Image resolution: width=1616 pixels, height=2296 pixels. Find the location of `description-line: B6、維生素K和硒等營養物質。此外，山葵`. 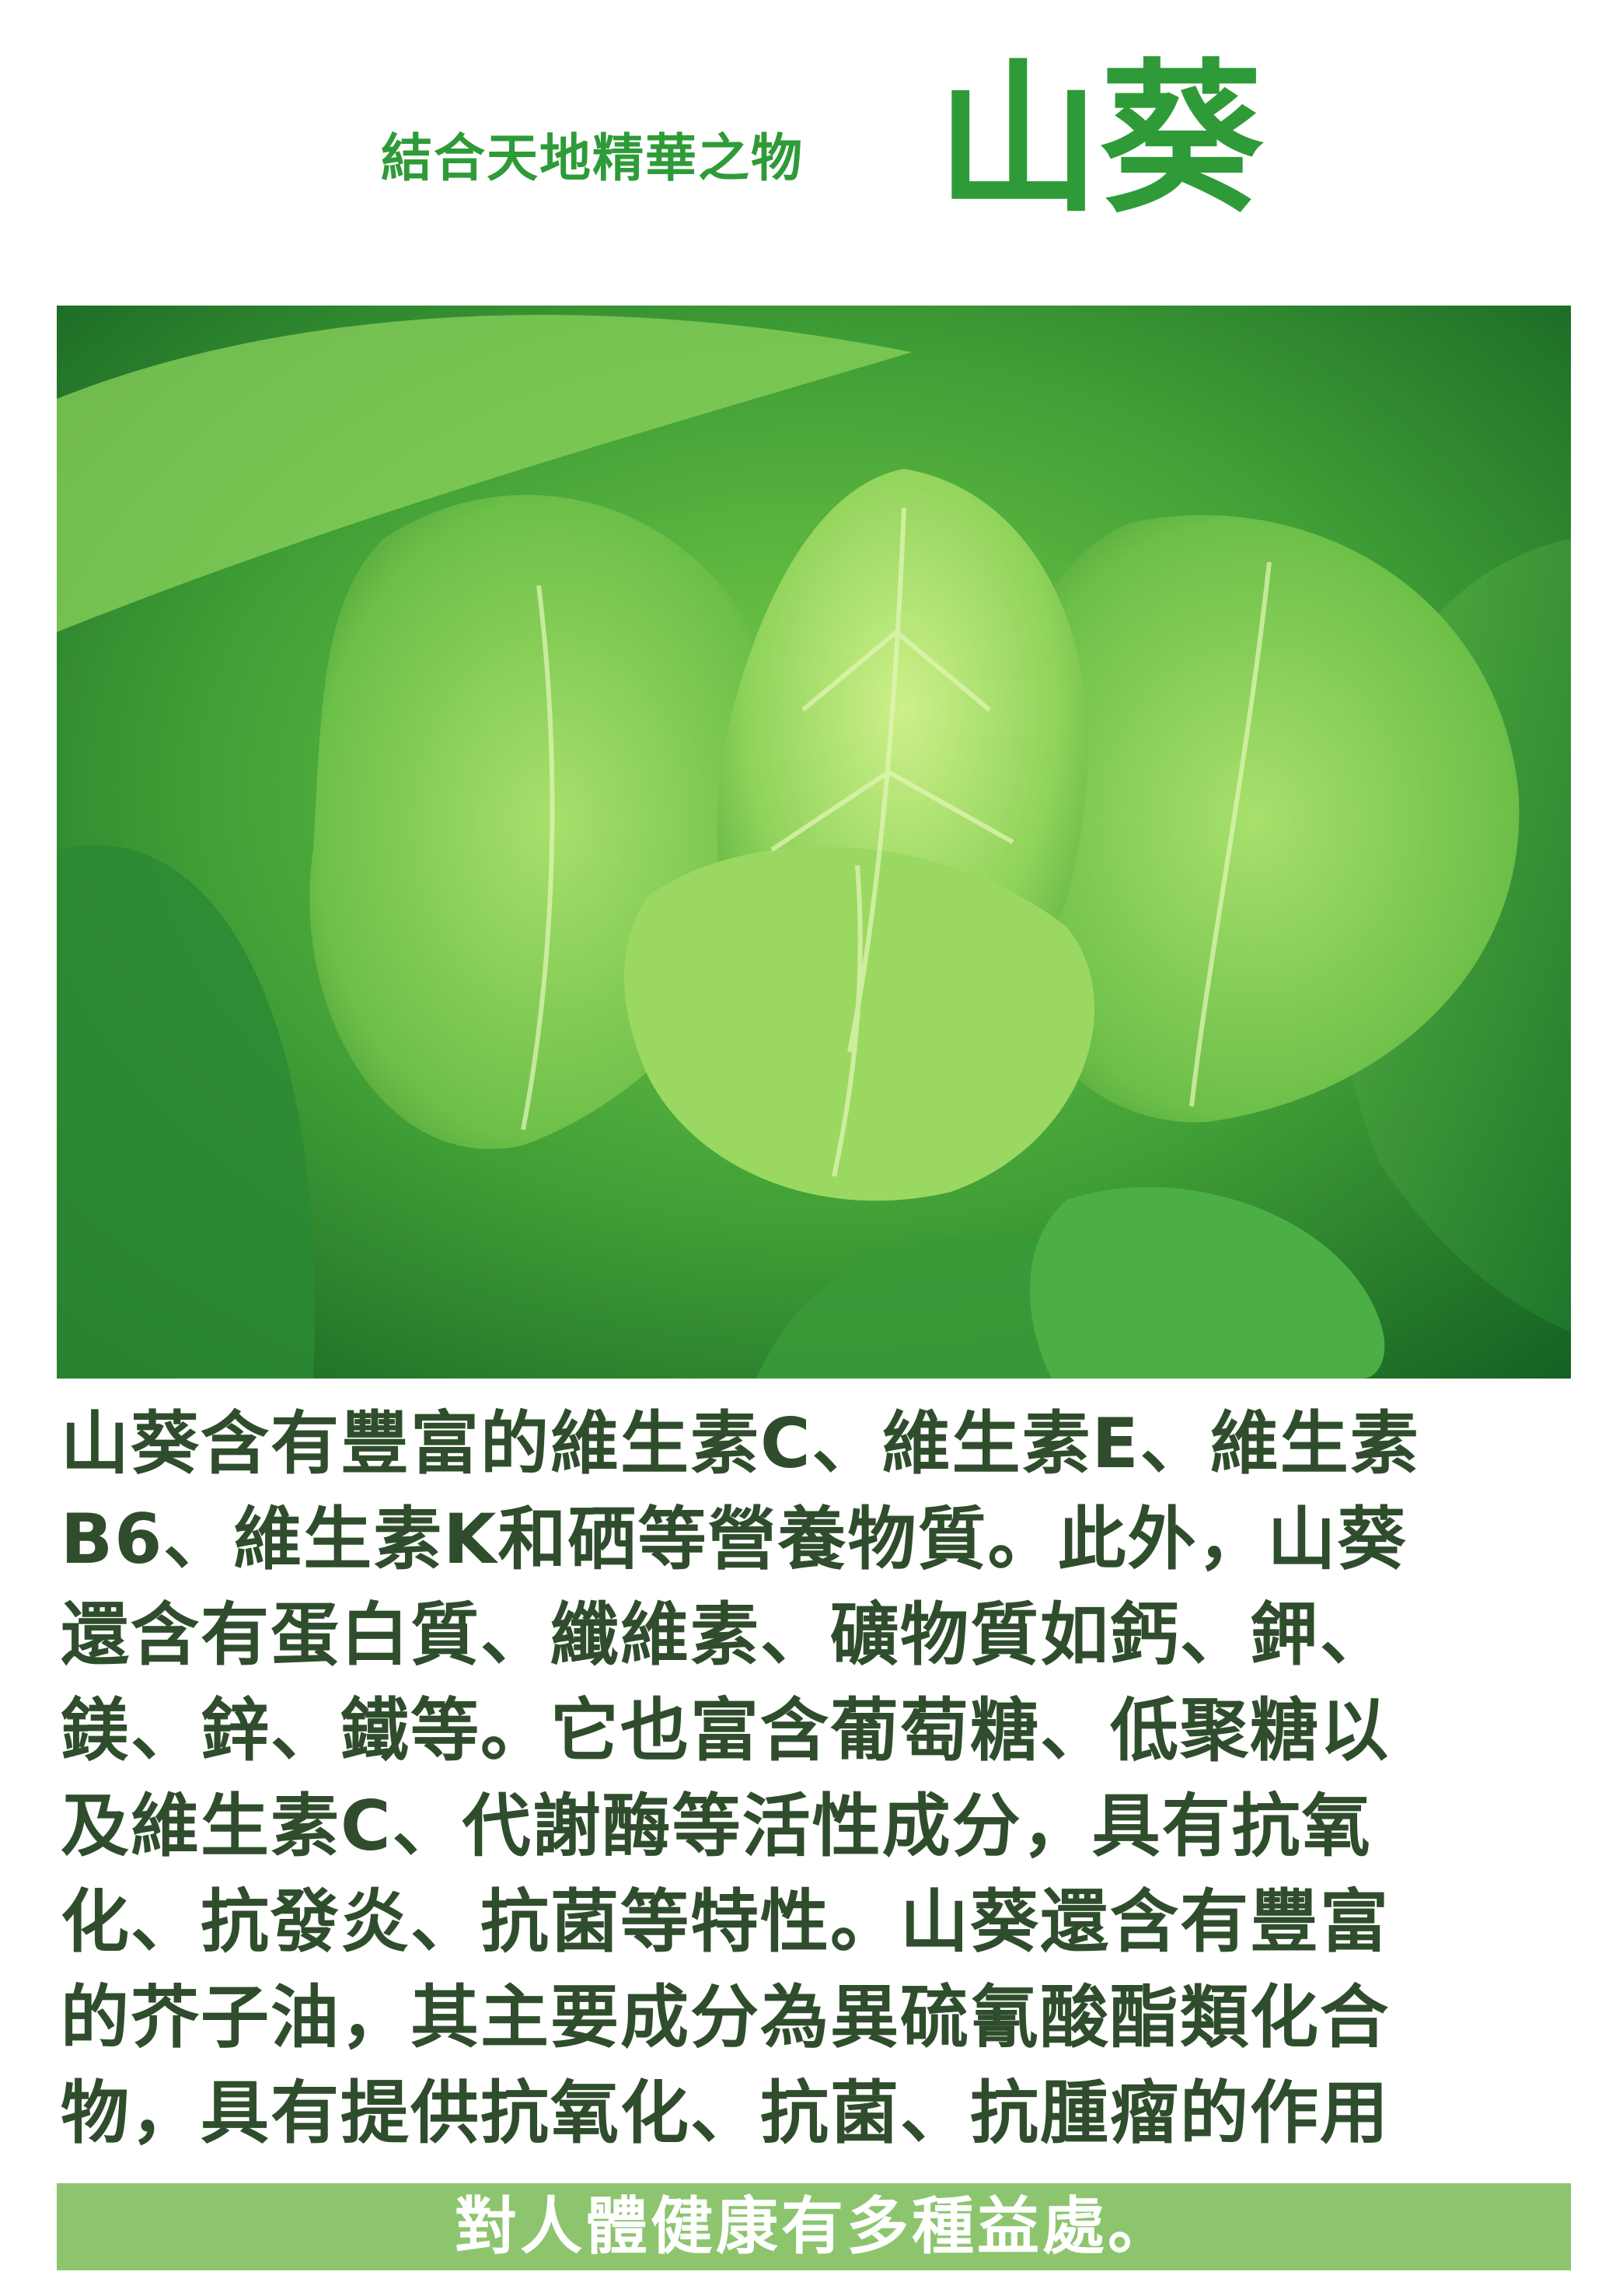

description-line: B6、維生素K和硒等營養物質。此外，山葵 is located at coordinates (734, 1539).